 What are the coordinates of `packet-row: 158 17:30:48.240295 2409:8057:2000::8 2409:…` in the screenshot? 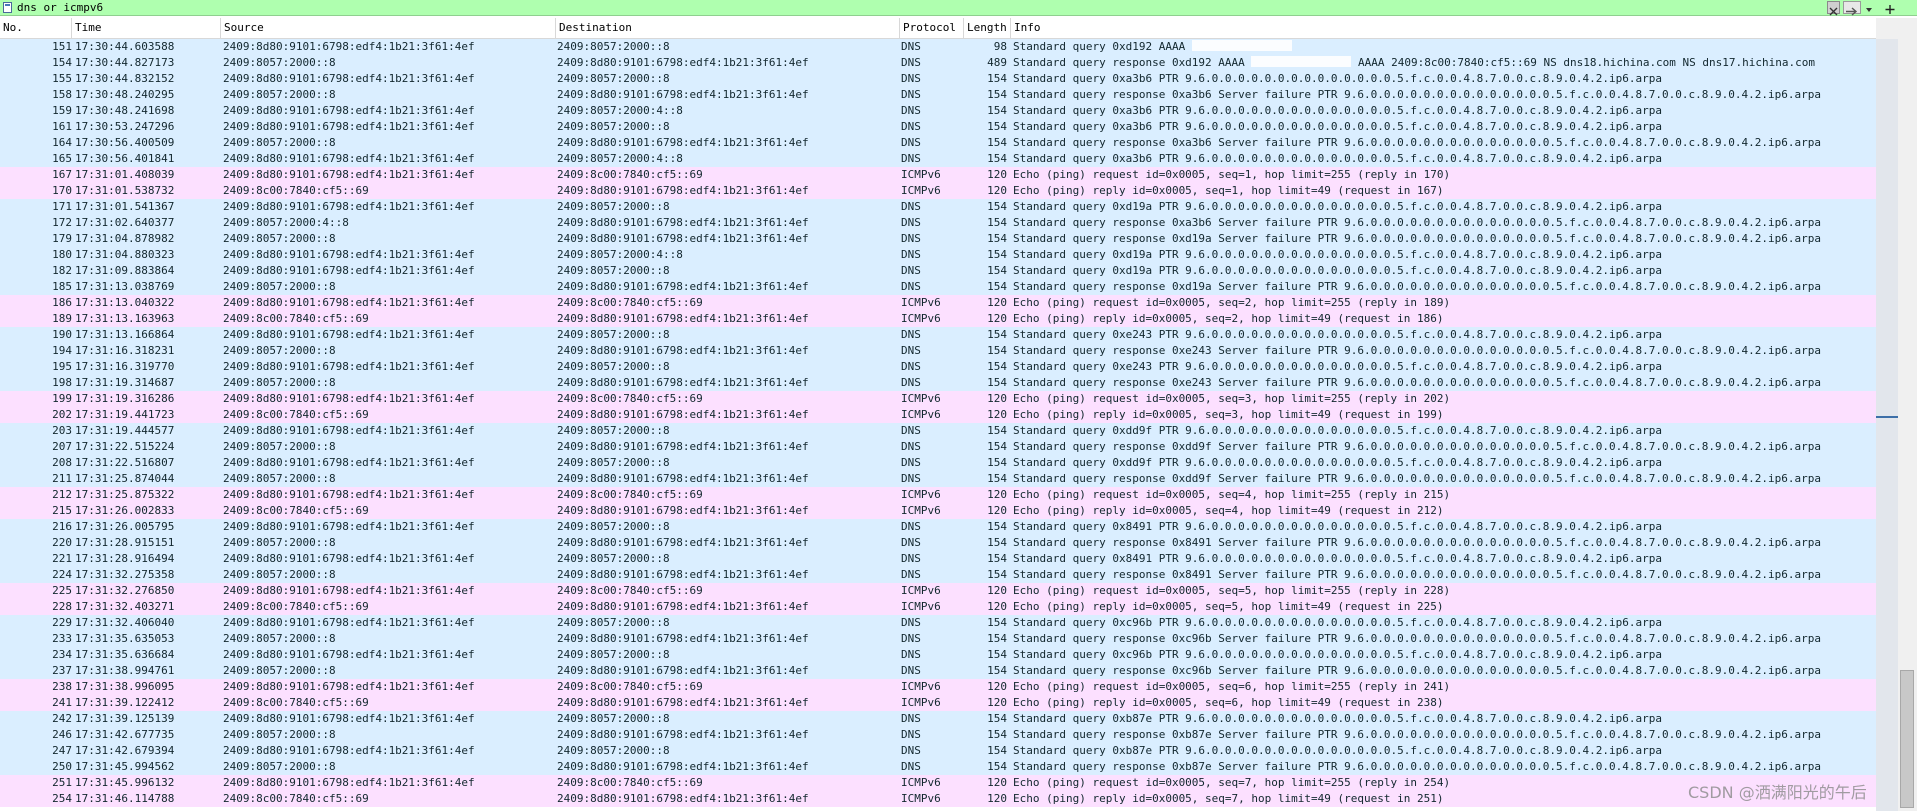 It's located at (938, 95).